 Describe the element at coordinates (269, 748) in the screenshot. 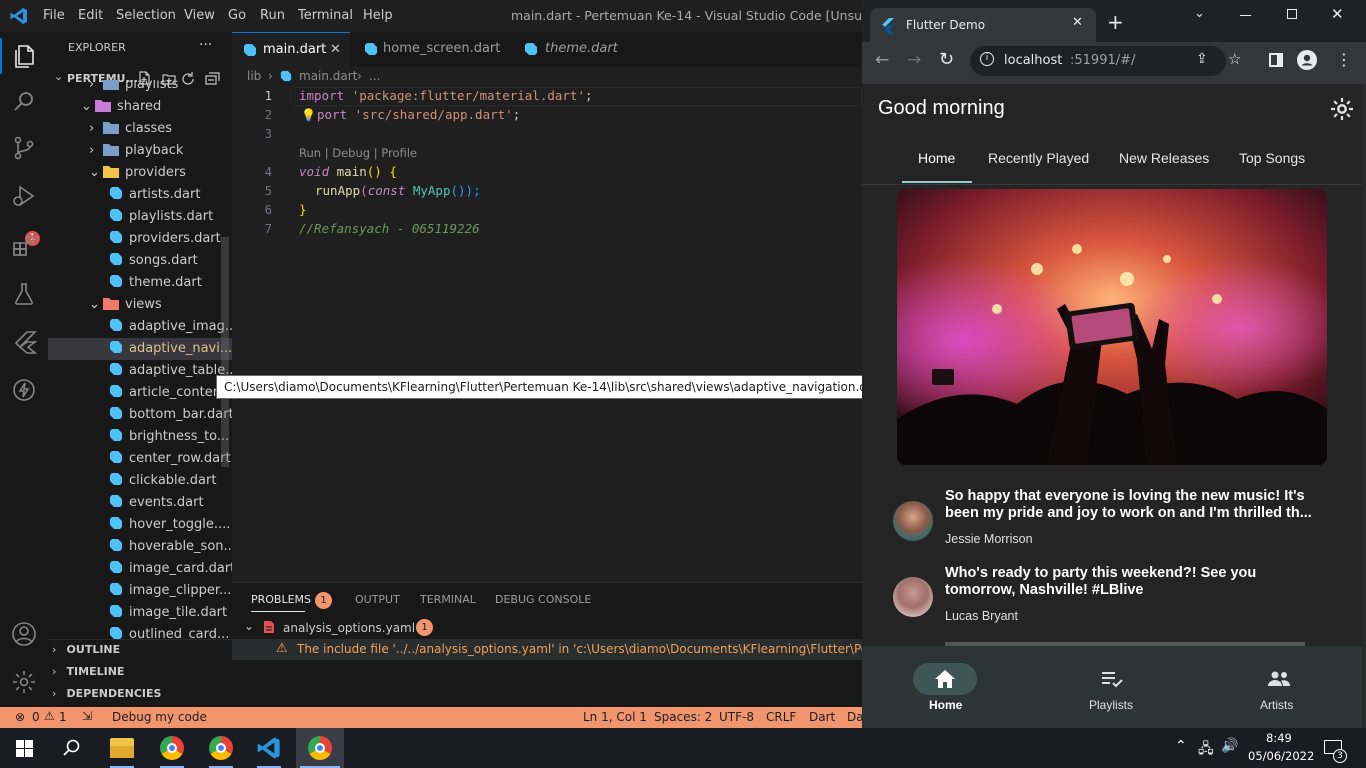

I see `vscode-taskbar-icon` at that location.